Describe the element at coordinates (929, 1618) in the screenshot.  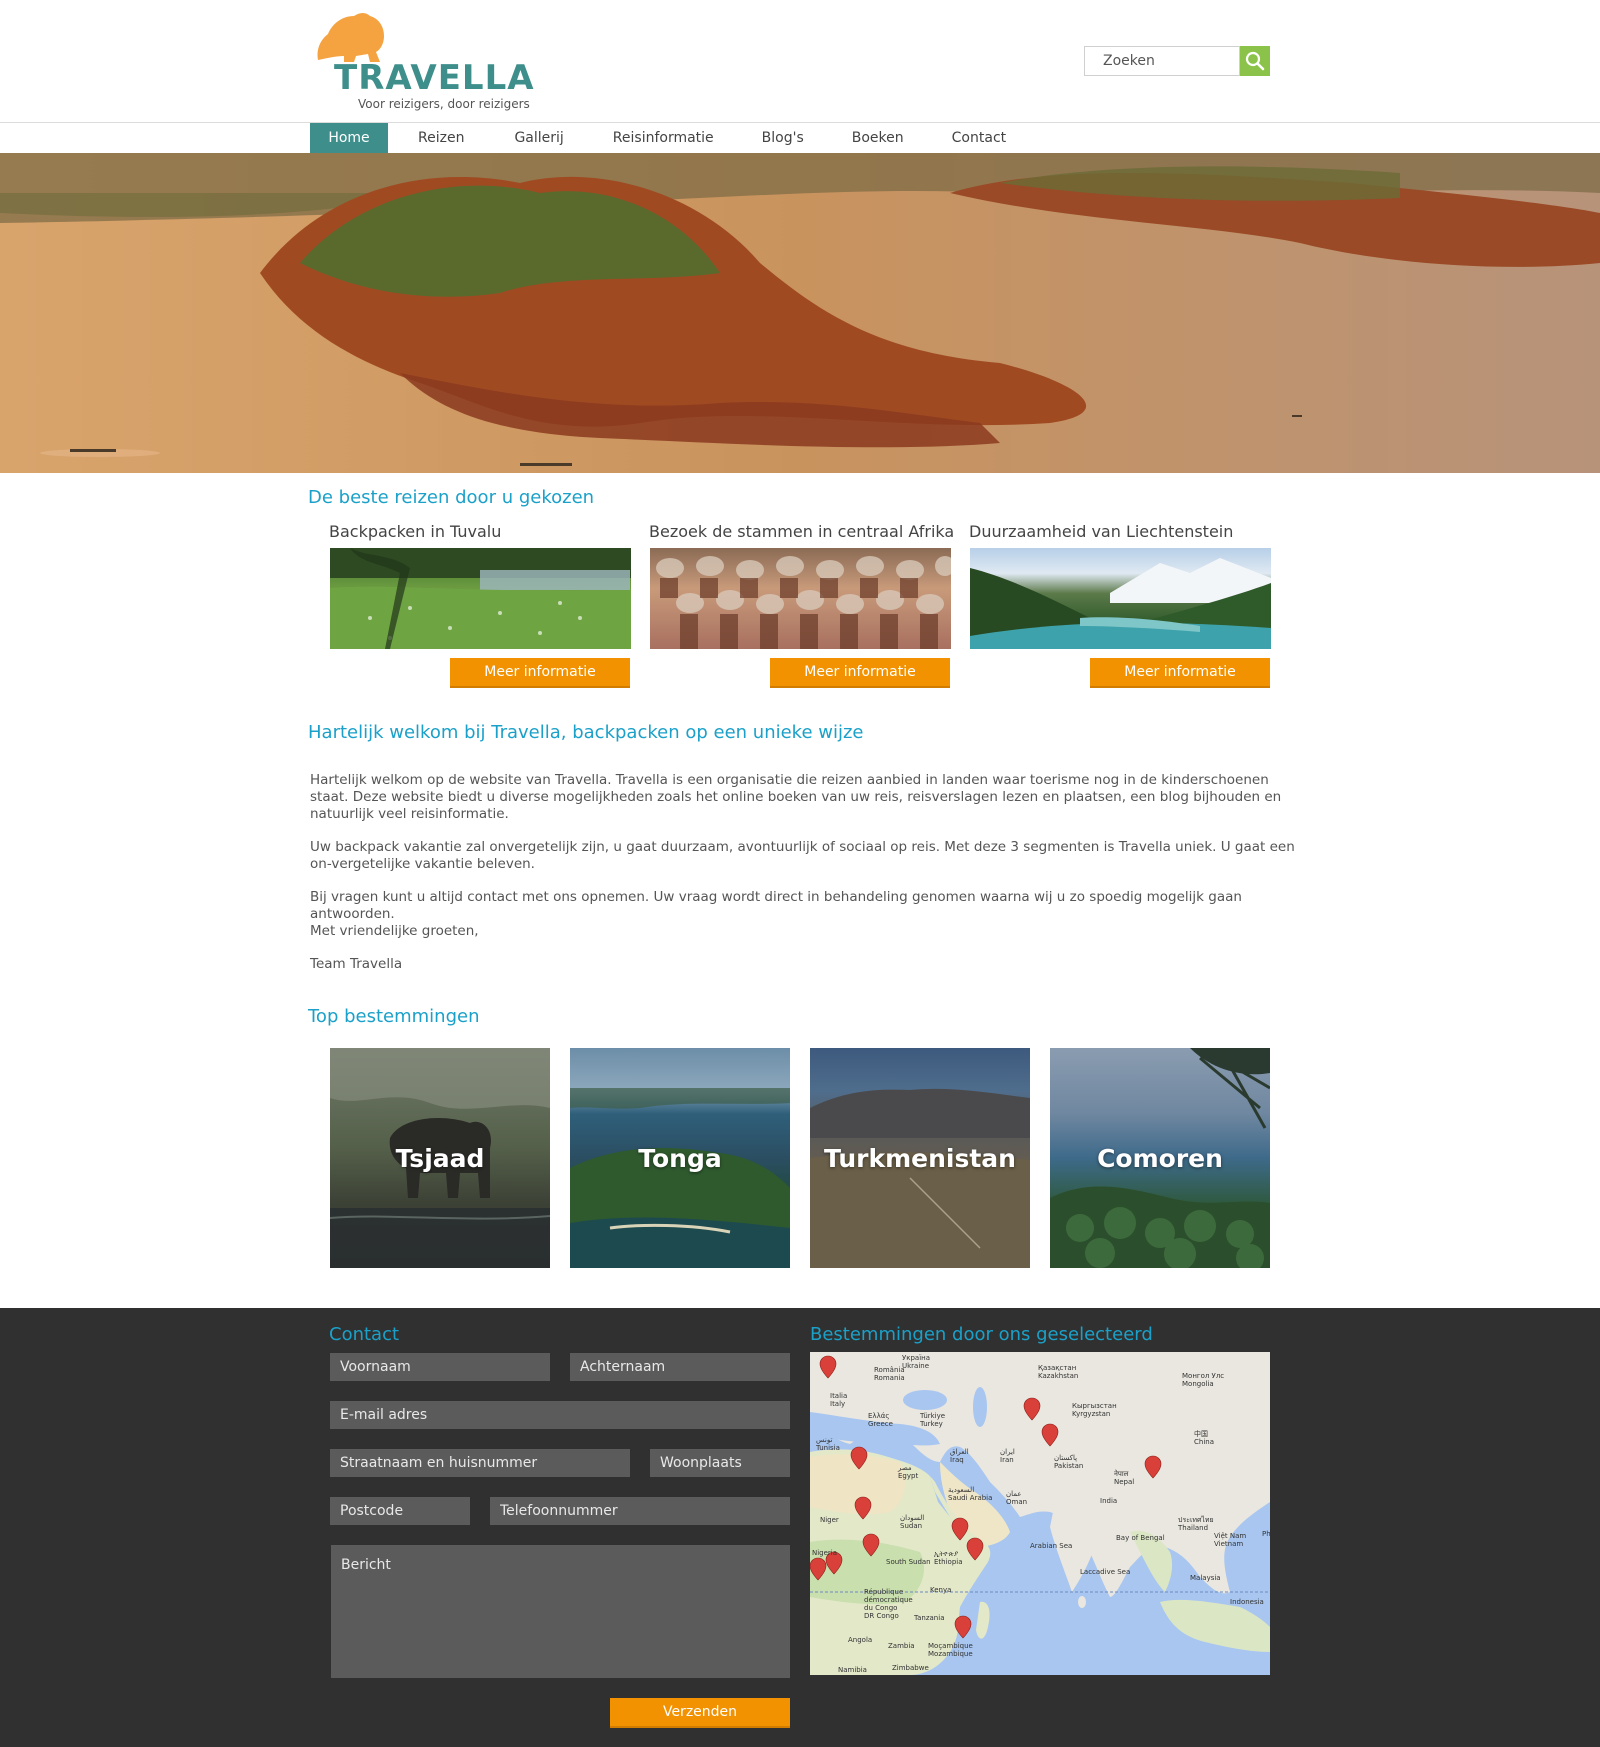
I see `map-label-tanzania: Tanzania` at that location.